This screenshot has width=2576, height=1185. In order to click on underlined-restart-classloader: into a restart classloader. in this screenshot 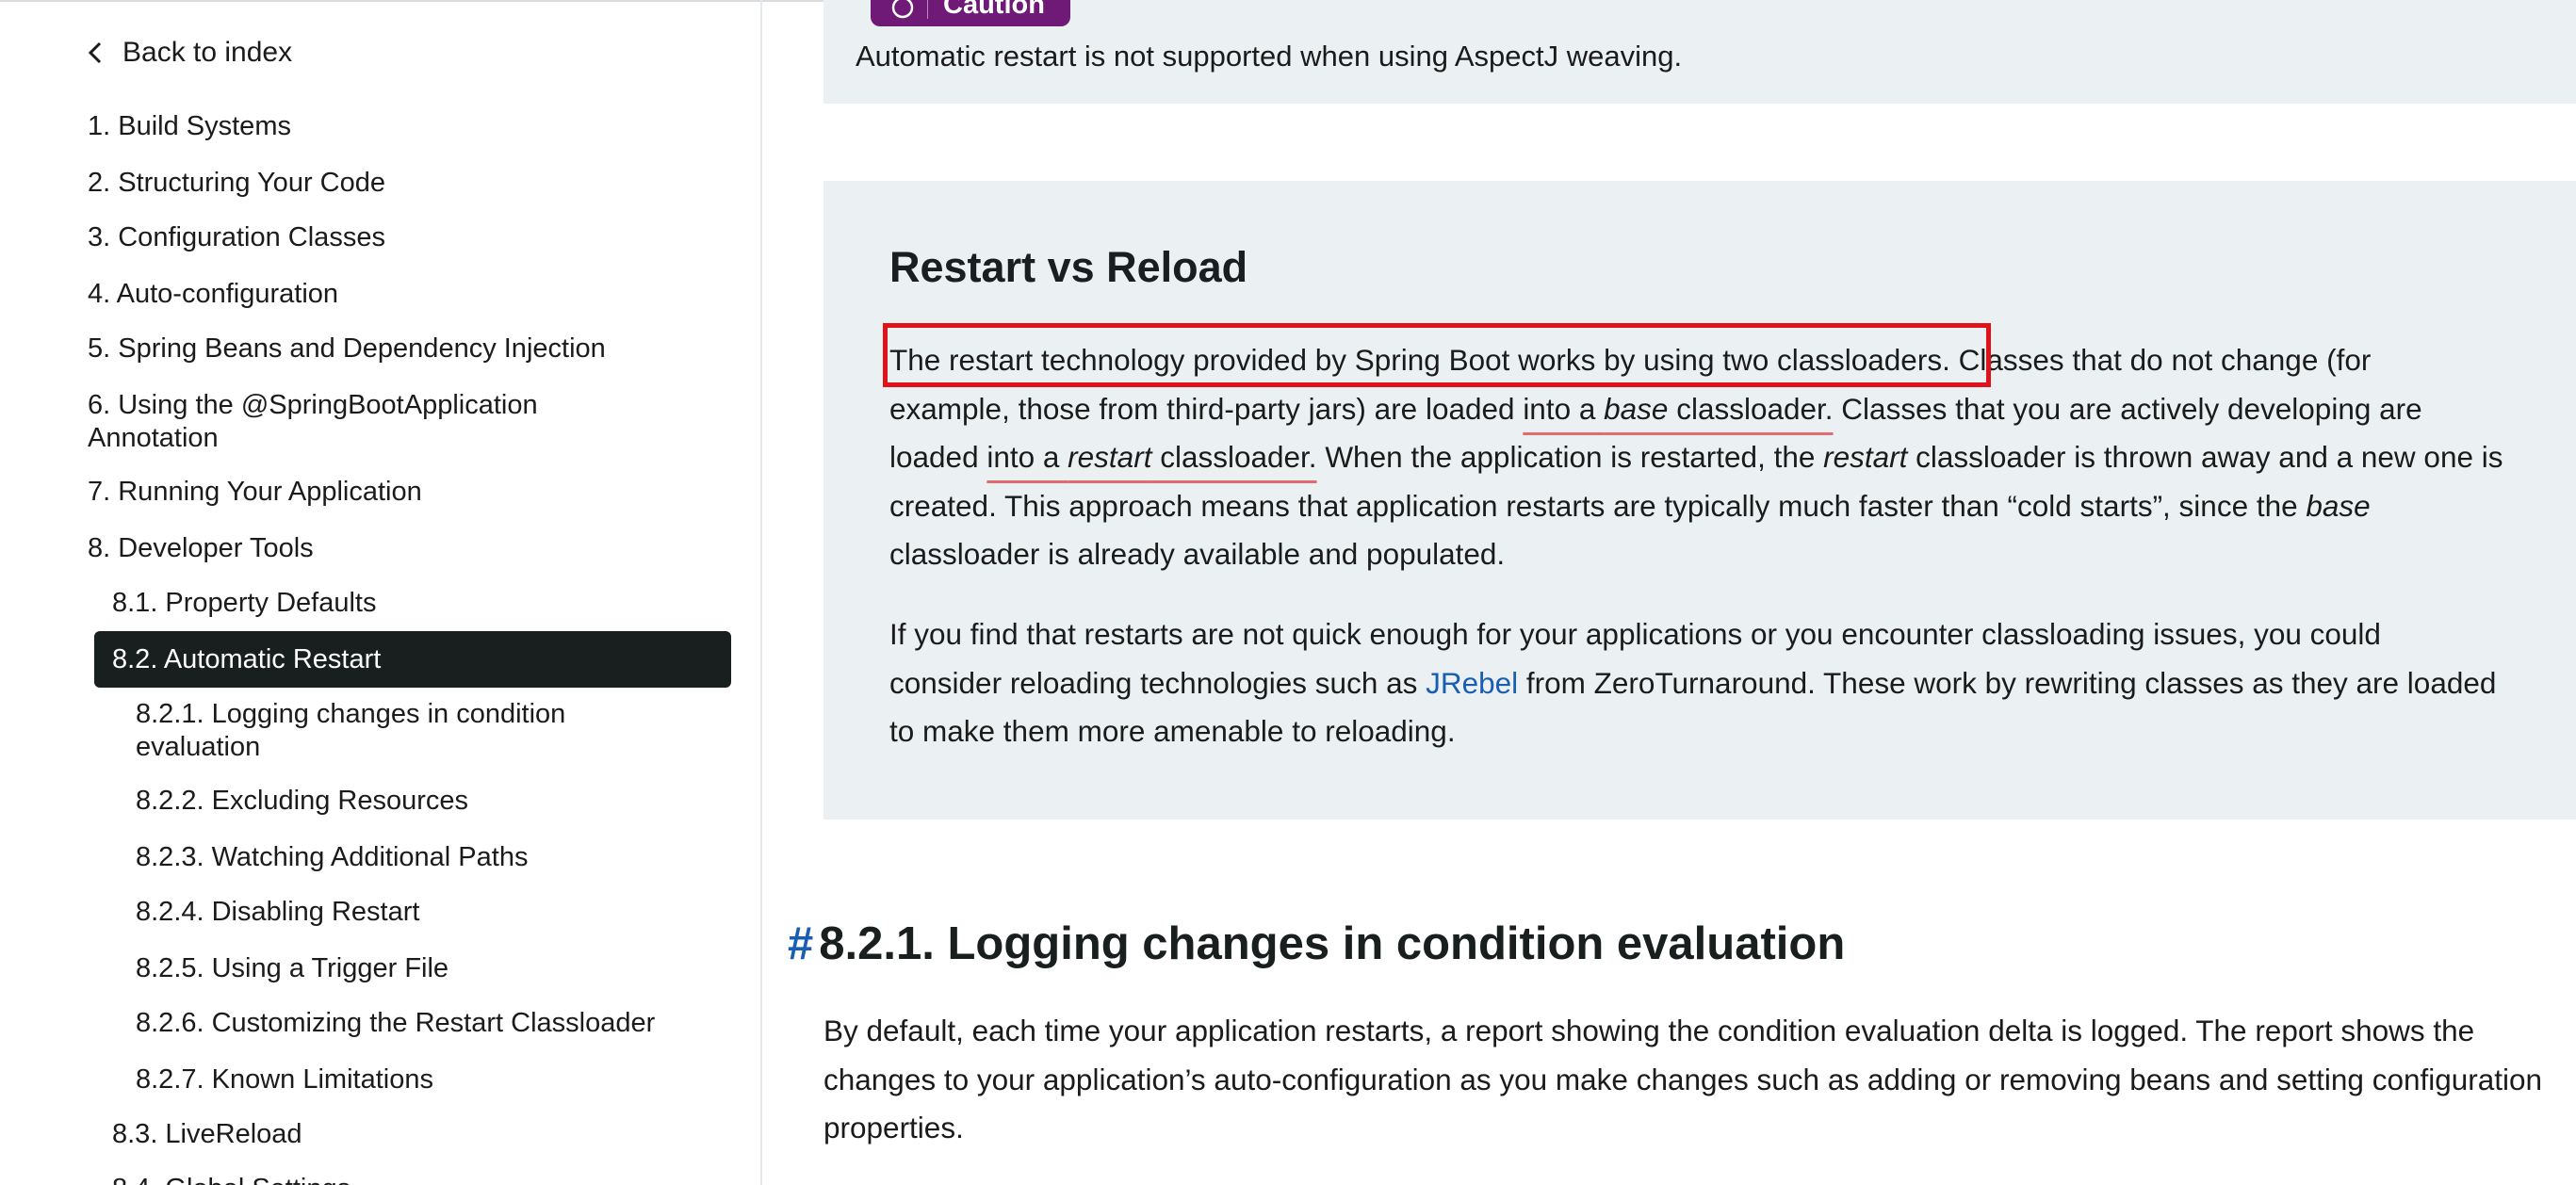, I will do `click(1151, 457)`.